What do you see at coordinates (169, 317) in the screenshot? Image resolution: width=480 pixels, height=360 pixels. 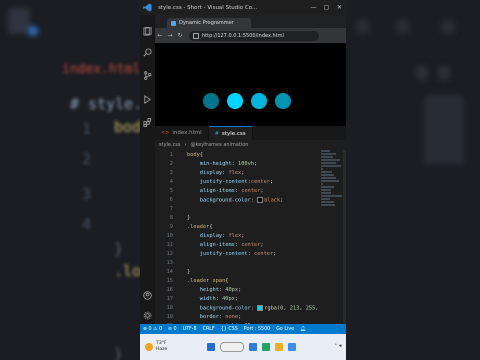 I see `line-number: 19` at bounding box center [169, 317].